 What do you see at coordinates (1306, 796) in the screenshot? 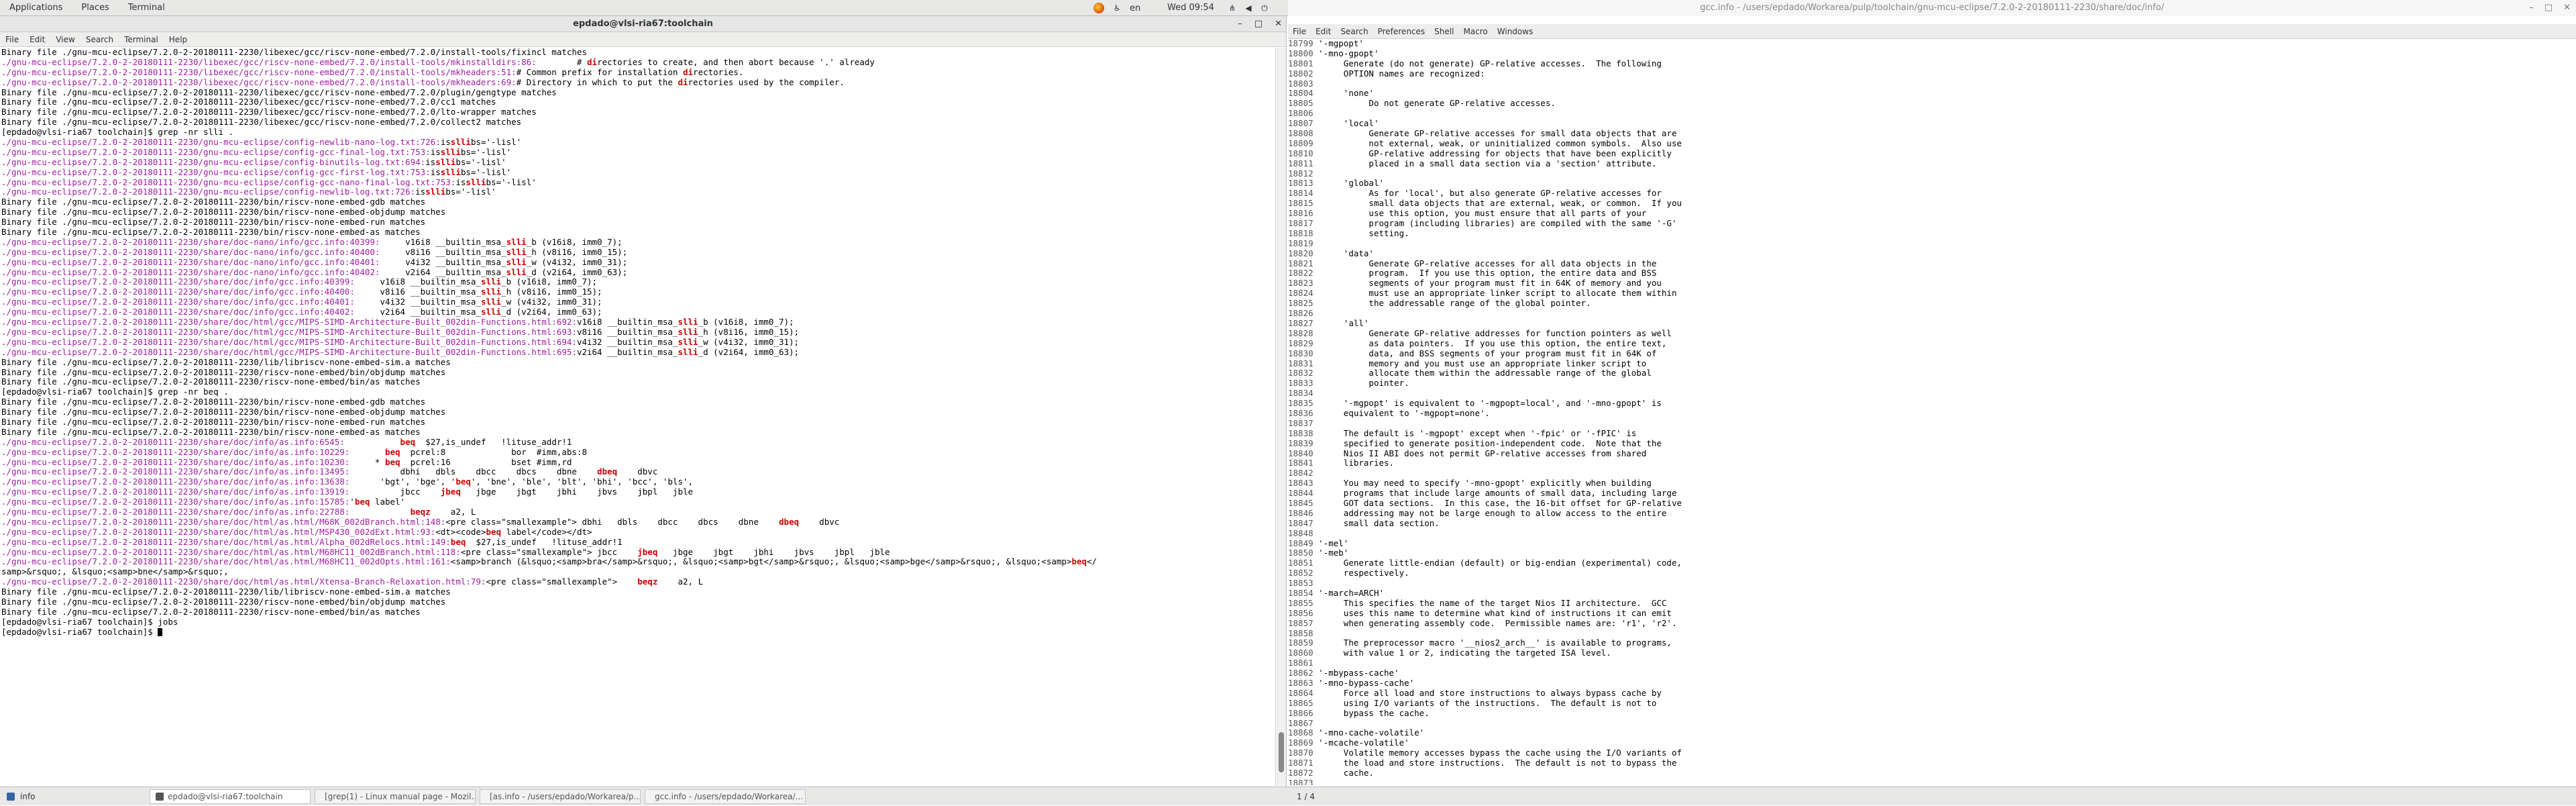
I see `workspace-pager: 1 / 4` at bounding box center [1306, 796].